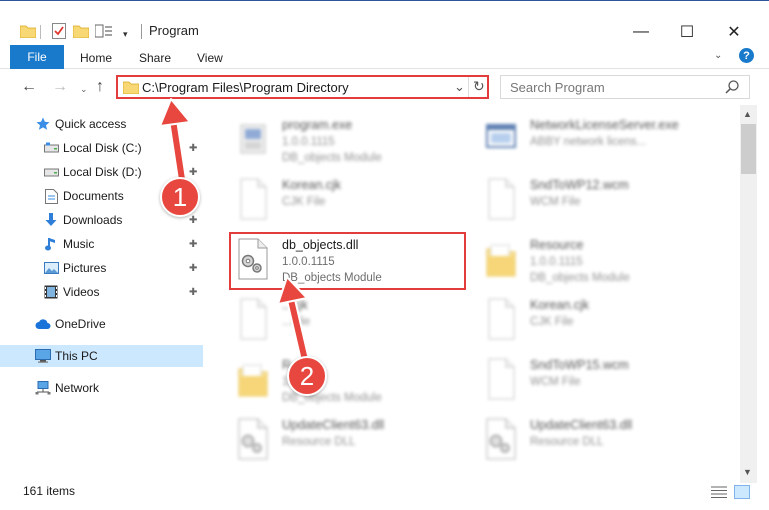  Describe the element at coordinates (102, 172) in the screenshot. I see `sidebar-item-label: Local Disk (D:)` at that location.